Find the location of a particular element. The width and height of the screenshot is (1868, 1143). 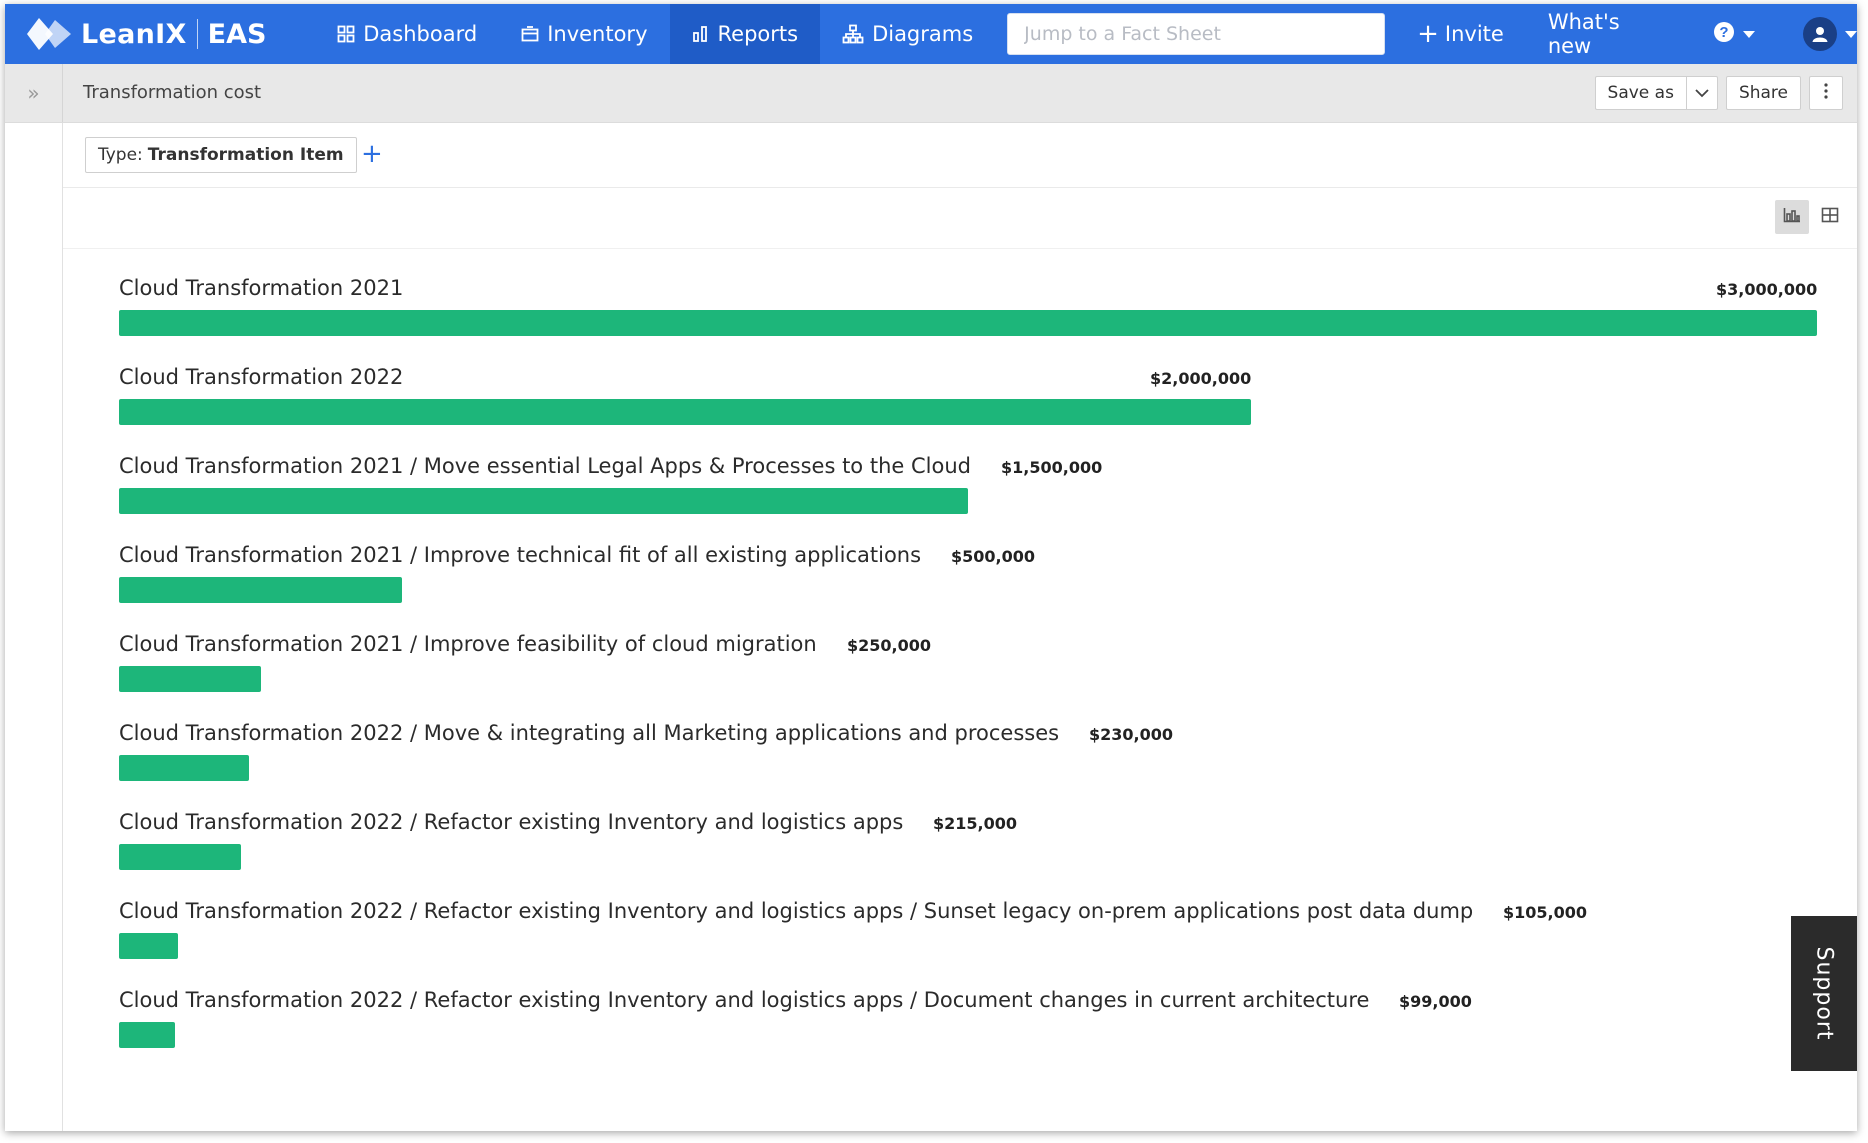

filter-type-value: Transformation Item is located at coordinates (245, 155).